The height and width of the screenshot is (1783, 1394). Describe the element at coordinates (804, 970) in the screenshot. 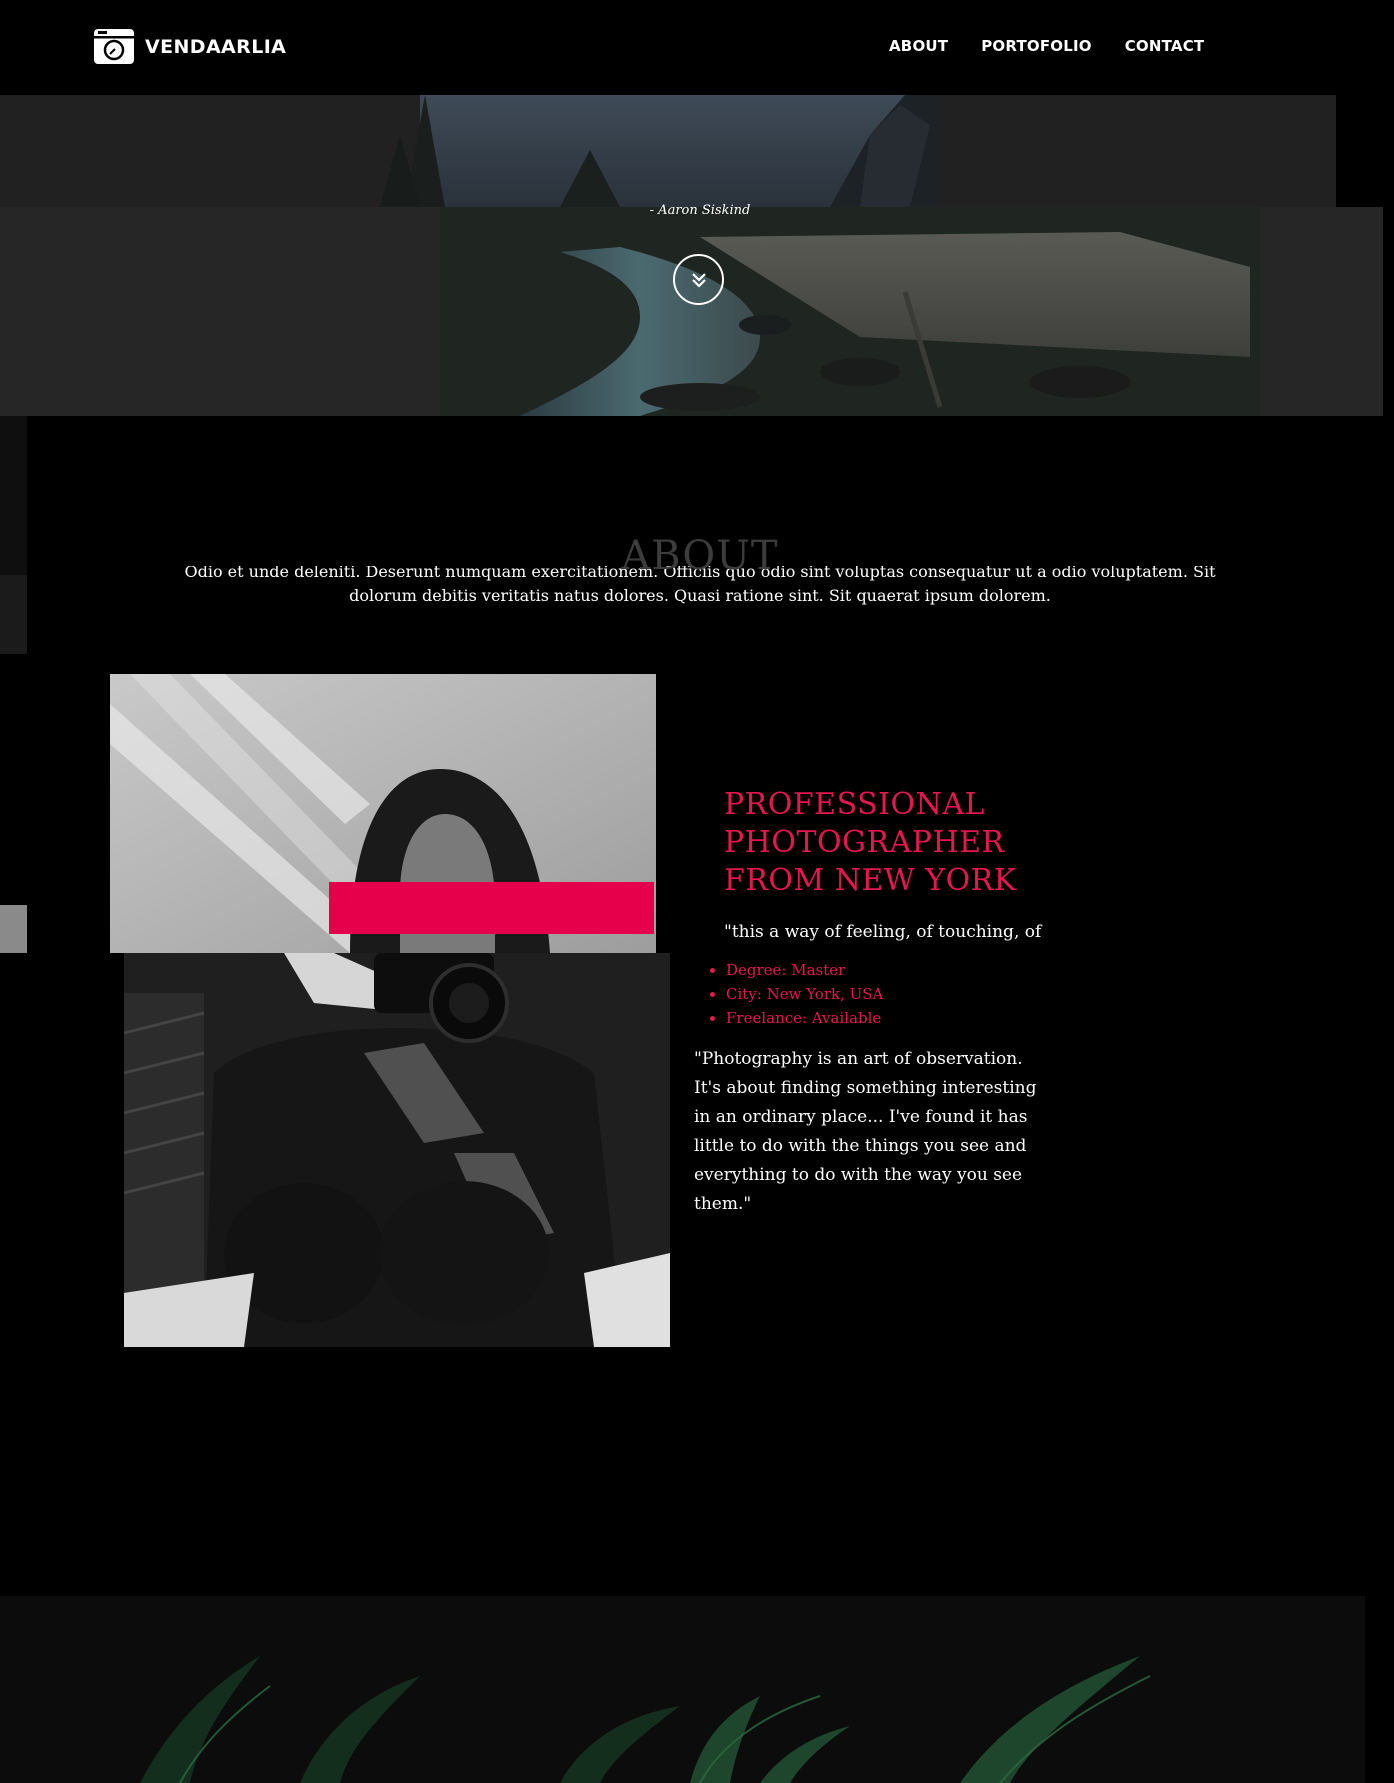

I see `detail-degree: Degree: Master` at that location.